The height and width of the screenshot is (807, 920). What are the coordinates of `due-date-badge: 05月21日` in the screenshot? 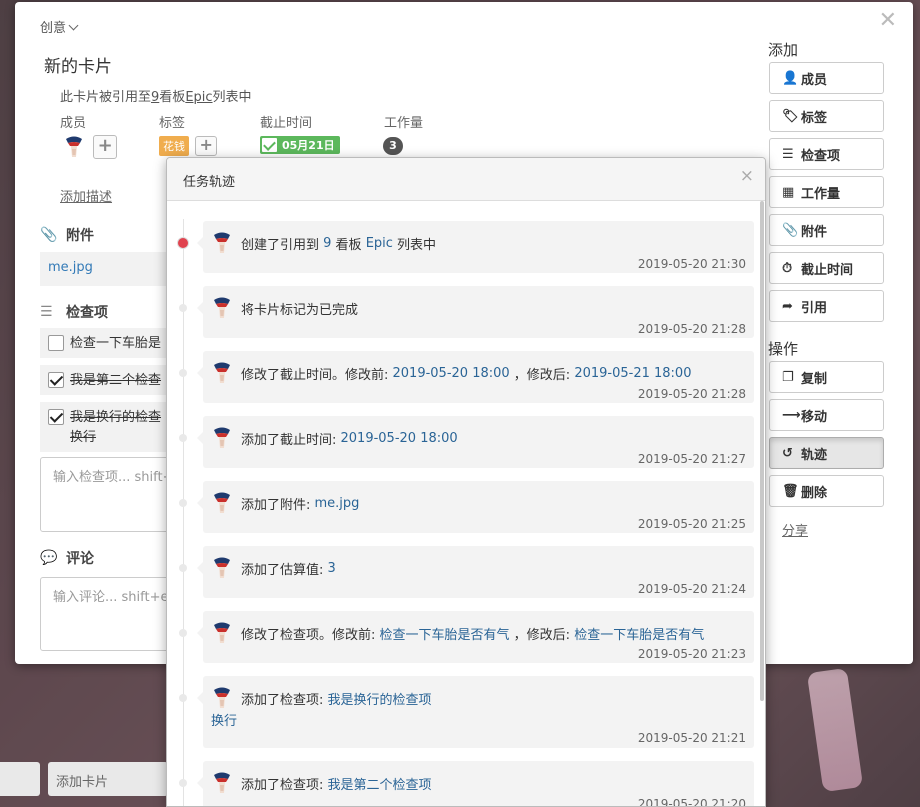 It's located at (300, 145).